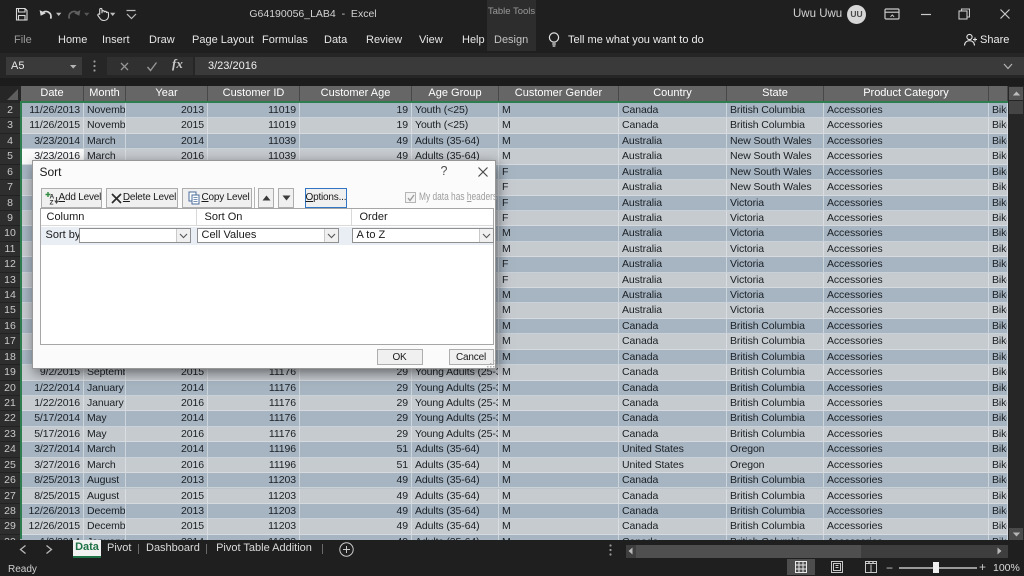  Describe the element at coordinates (51, 203) in the screenshot. I see `svg-text: Z` at that location.